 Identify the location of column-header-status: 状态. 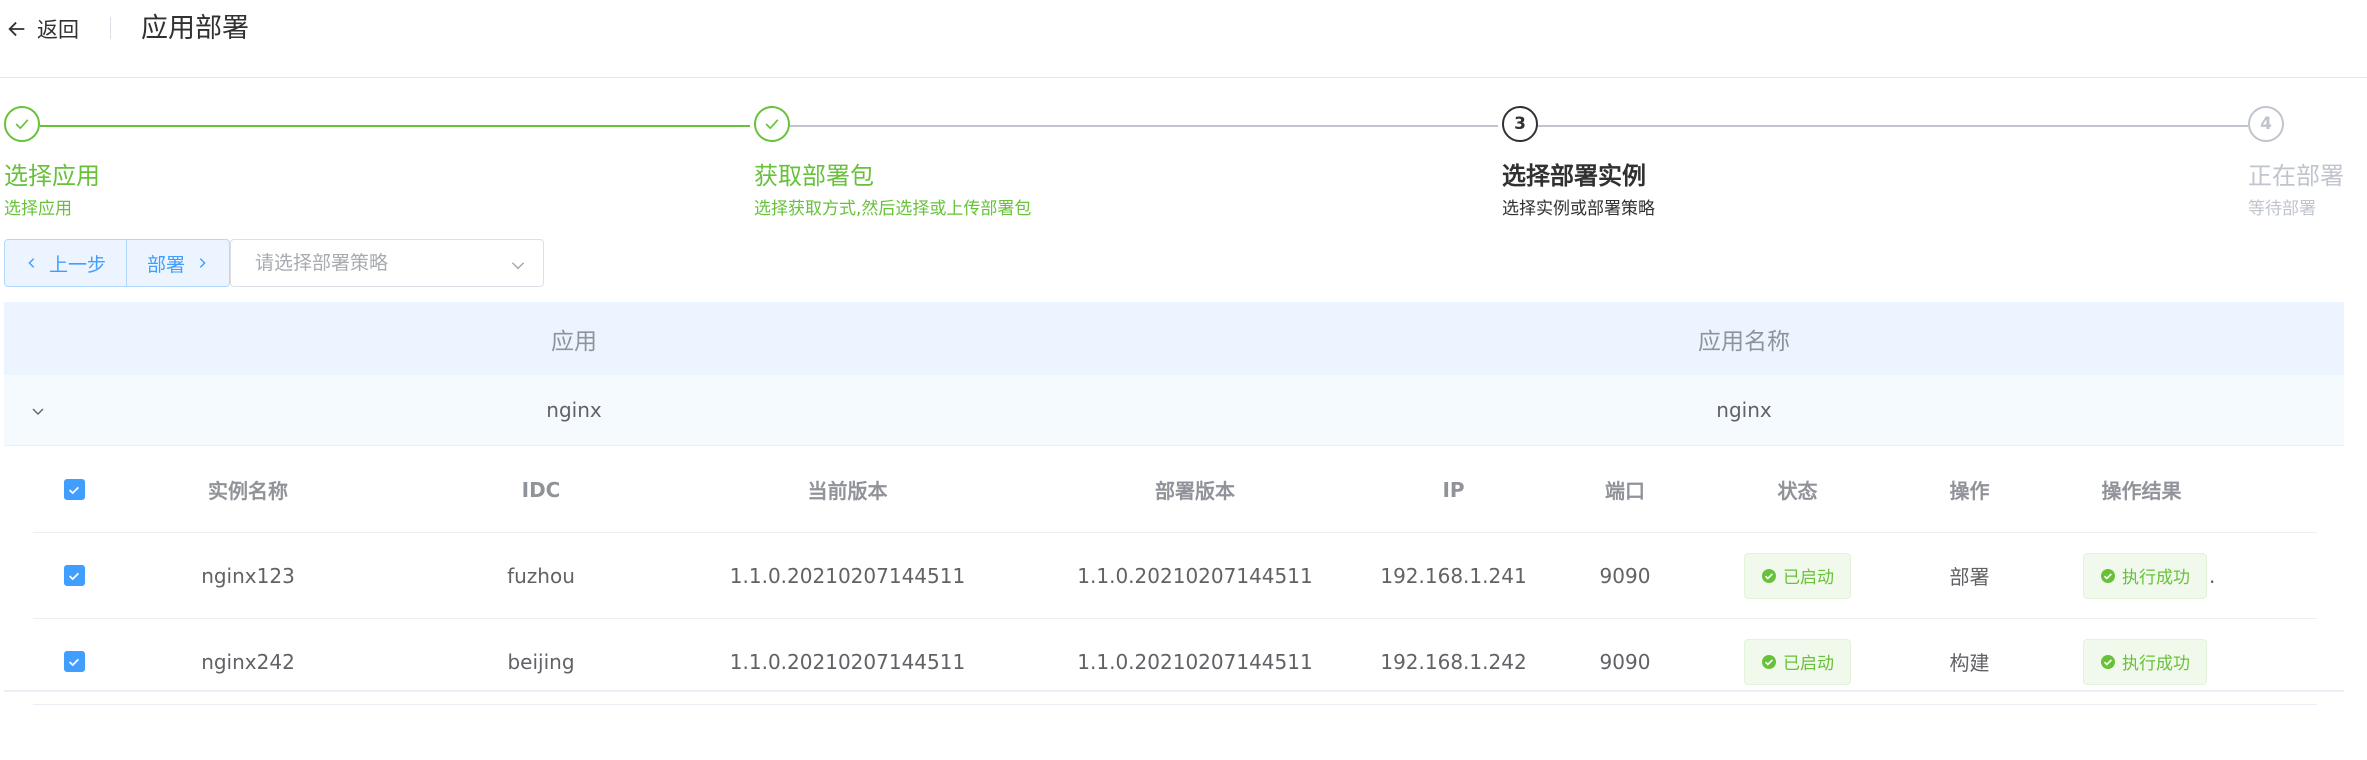
(1797, 491).